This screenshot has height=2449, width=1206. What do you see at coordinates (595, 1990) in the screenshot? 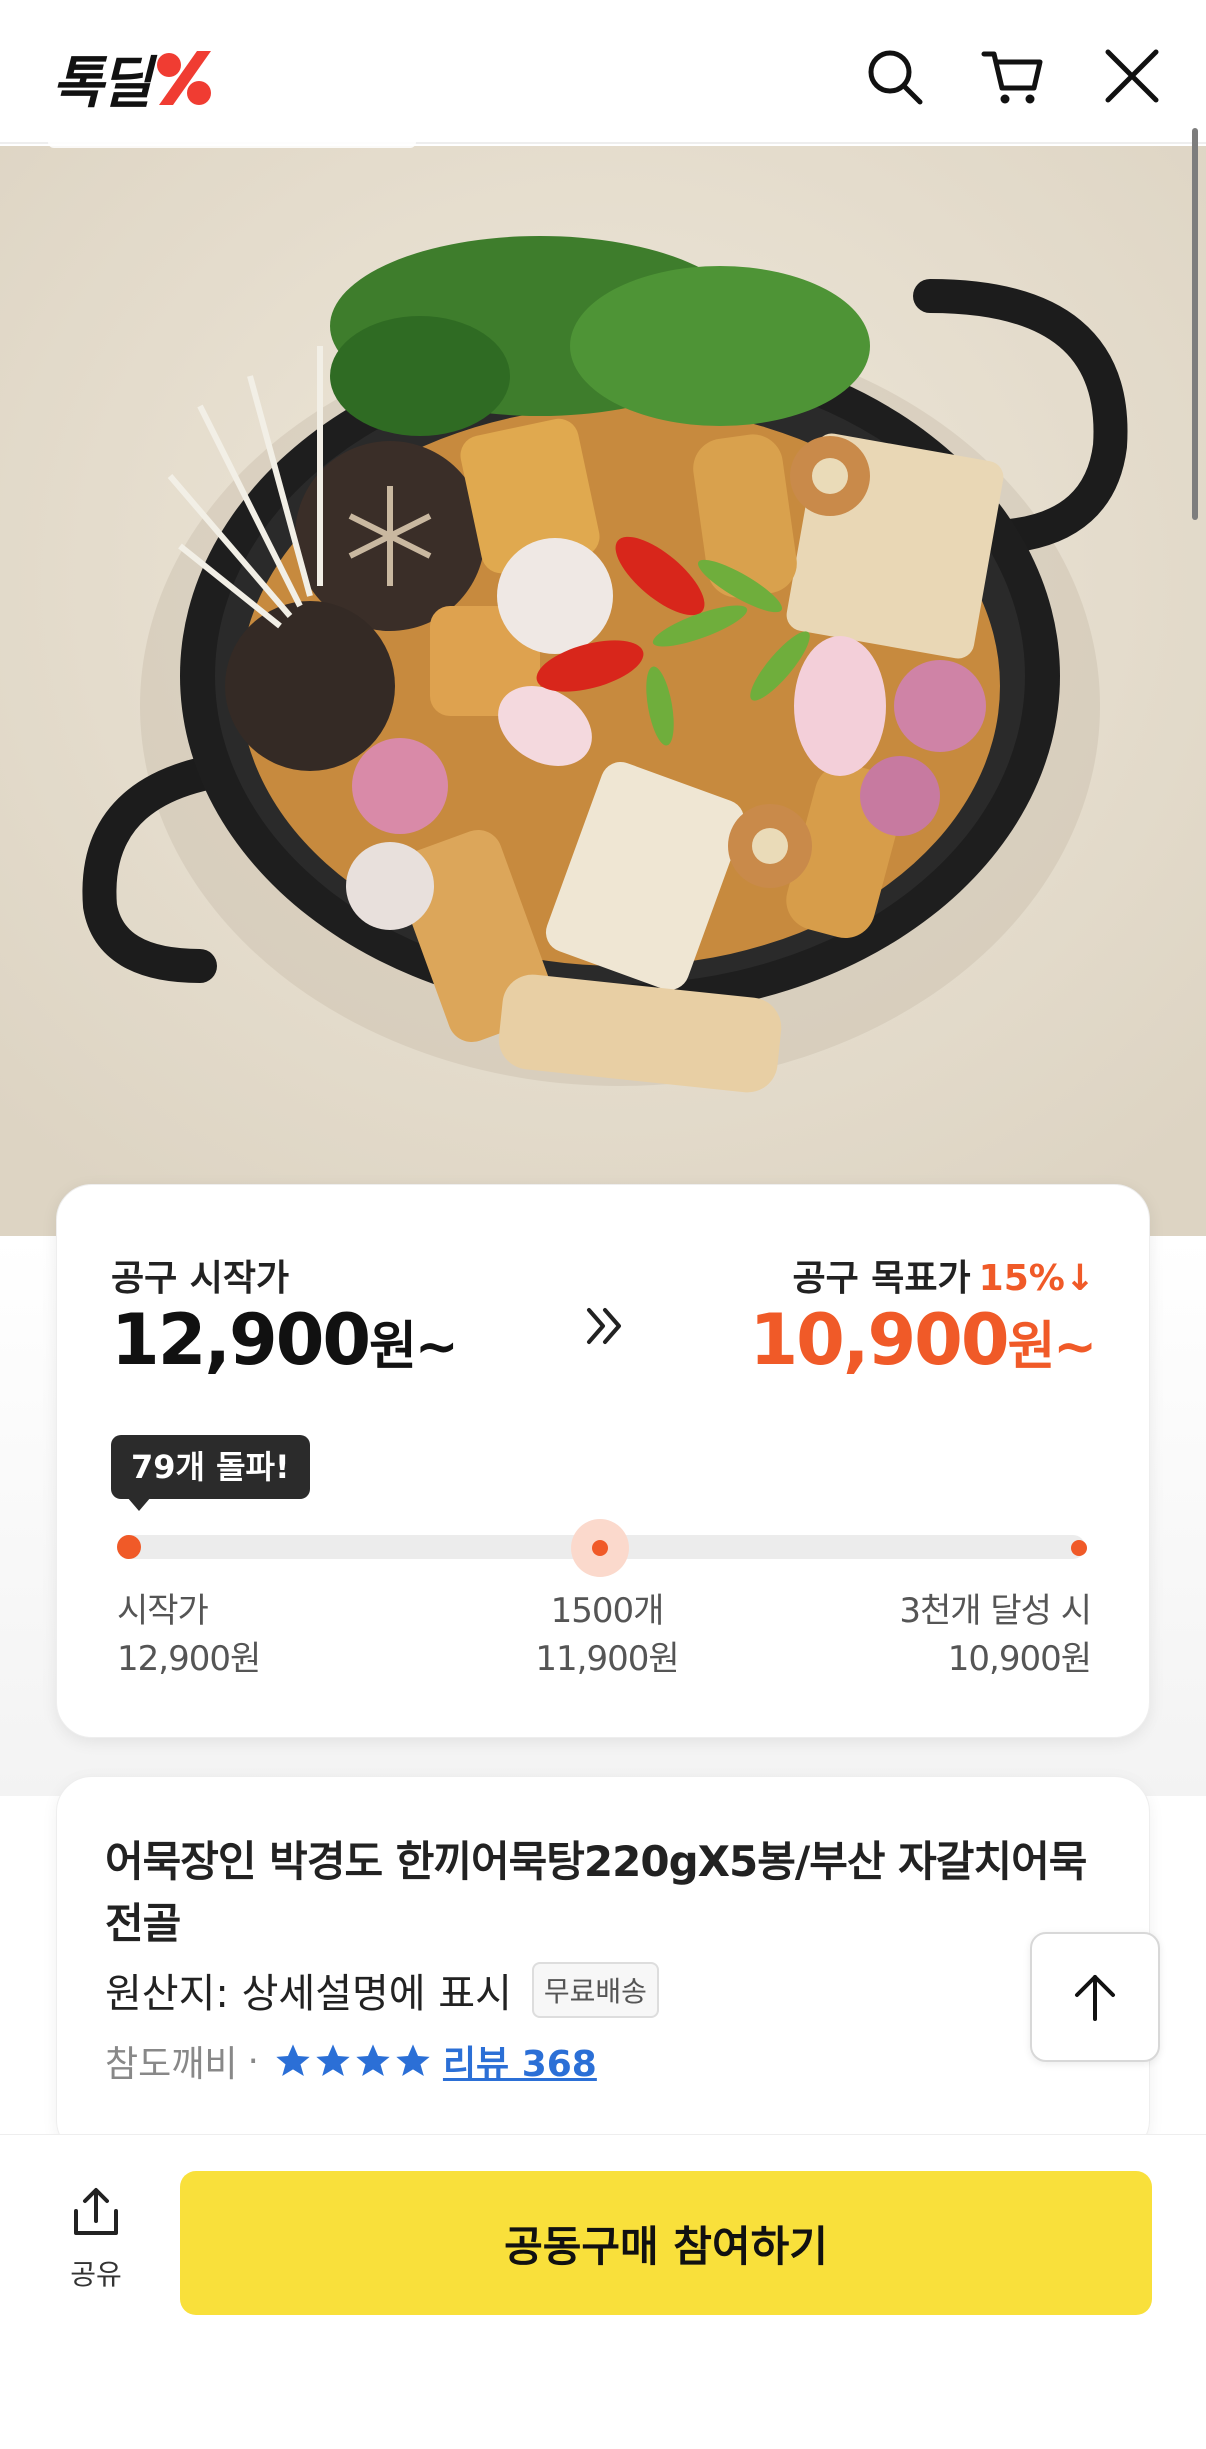
I see `free-shipping-badge: 무료배송` at bounding box center [595, 1990].